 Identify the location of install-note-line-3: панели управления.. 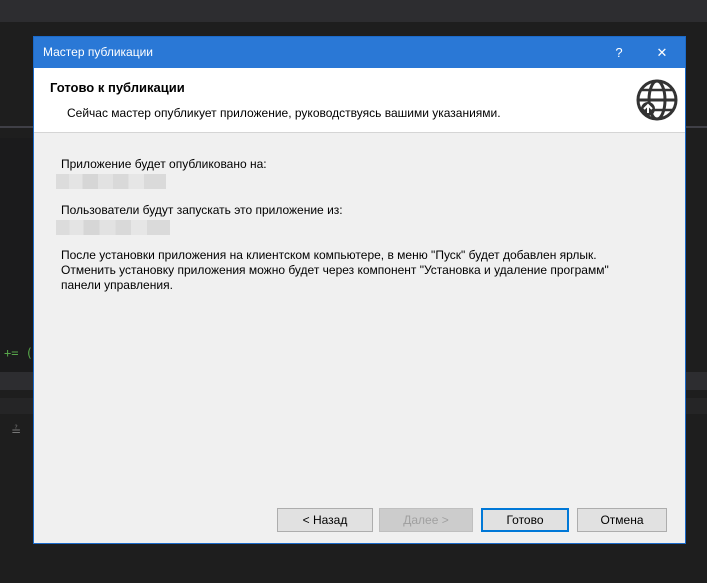
(117, 285).